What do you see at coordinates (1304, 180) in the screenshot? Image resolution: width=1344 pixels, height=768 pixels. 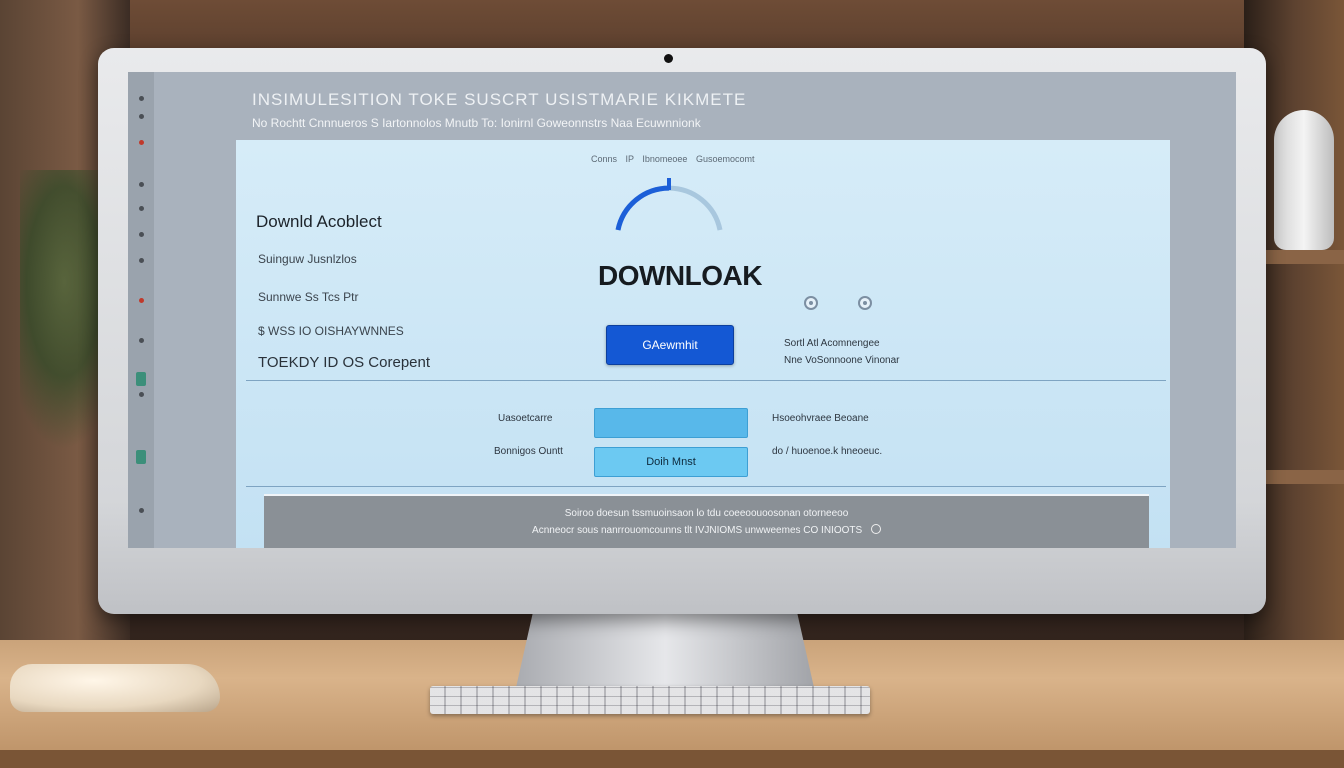 I see `vase` at bounding box center [1304, 180].